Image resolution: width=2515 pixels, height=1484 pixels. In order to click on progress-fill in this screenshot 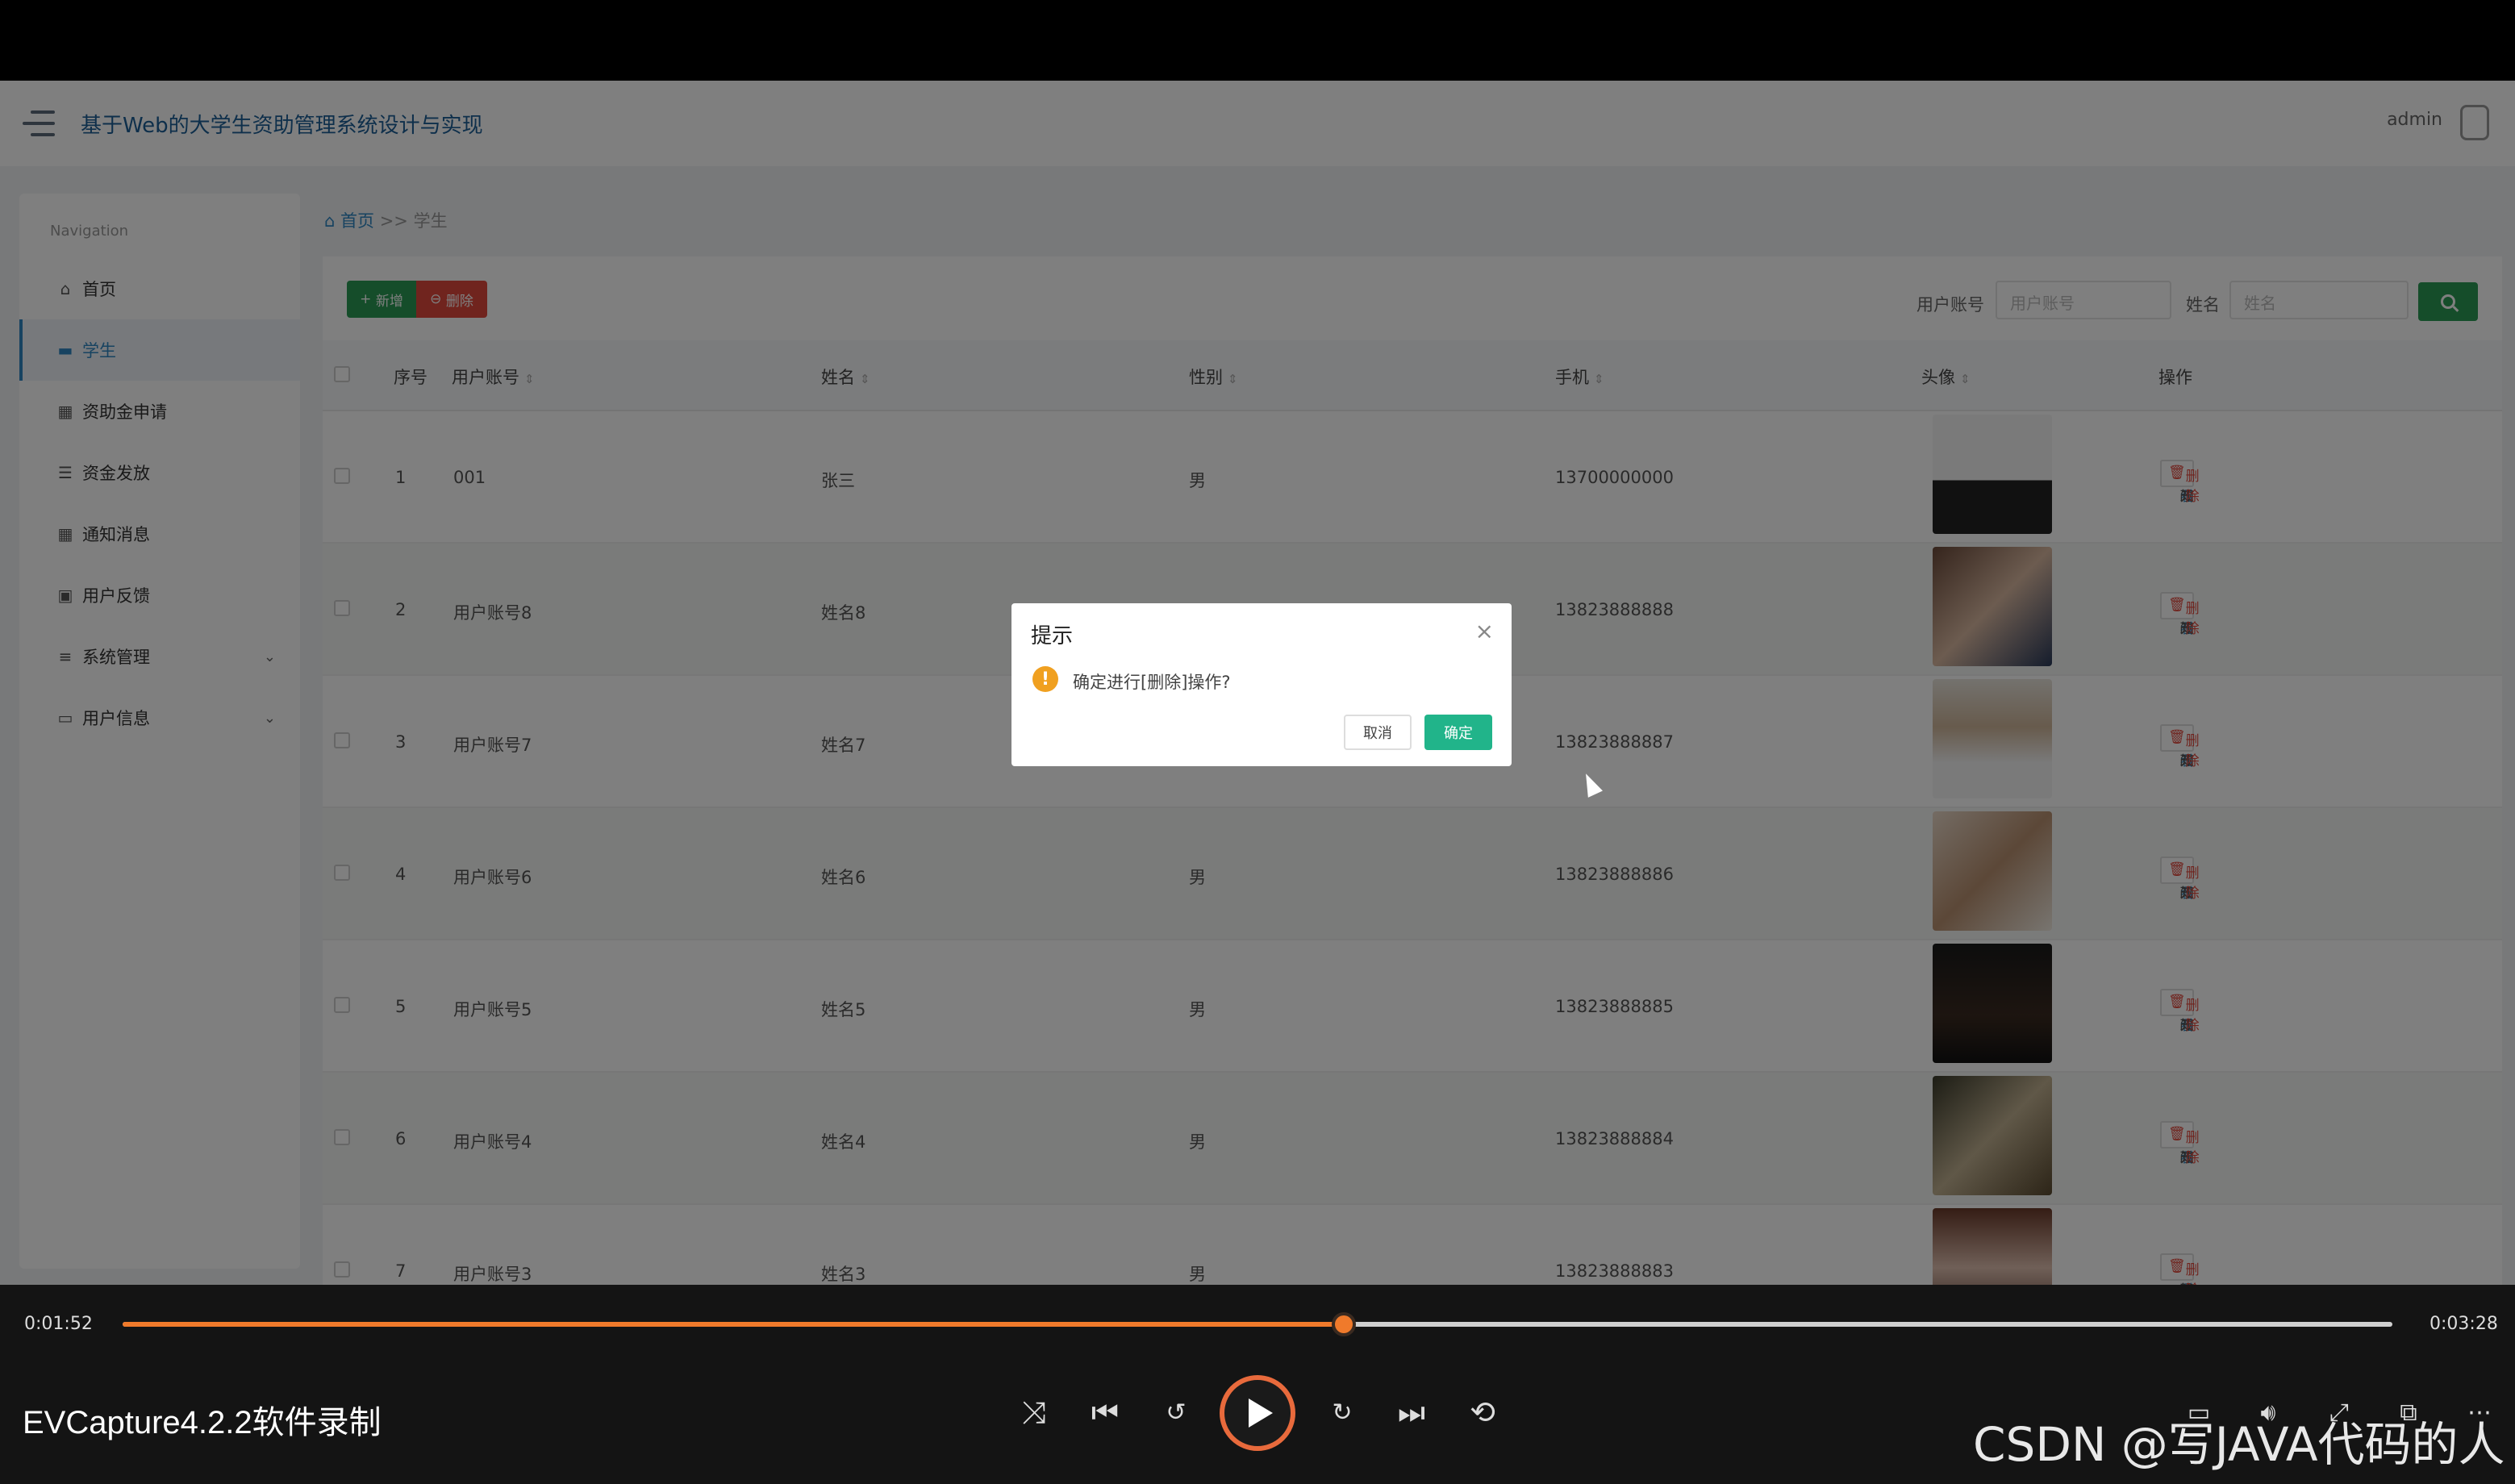, I will do `click(733, 1324)`.